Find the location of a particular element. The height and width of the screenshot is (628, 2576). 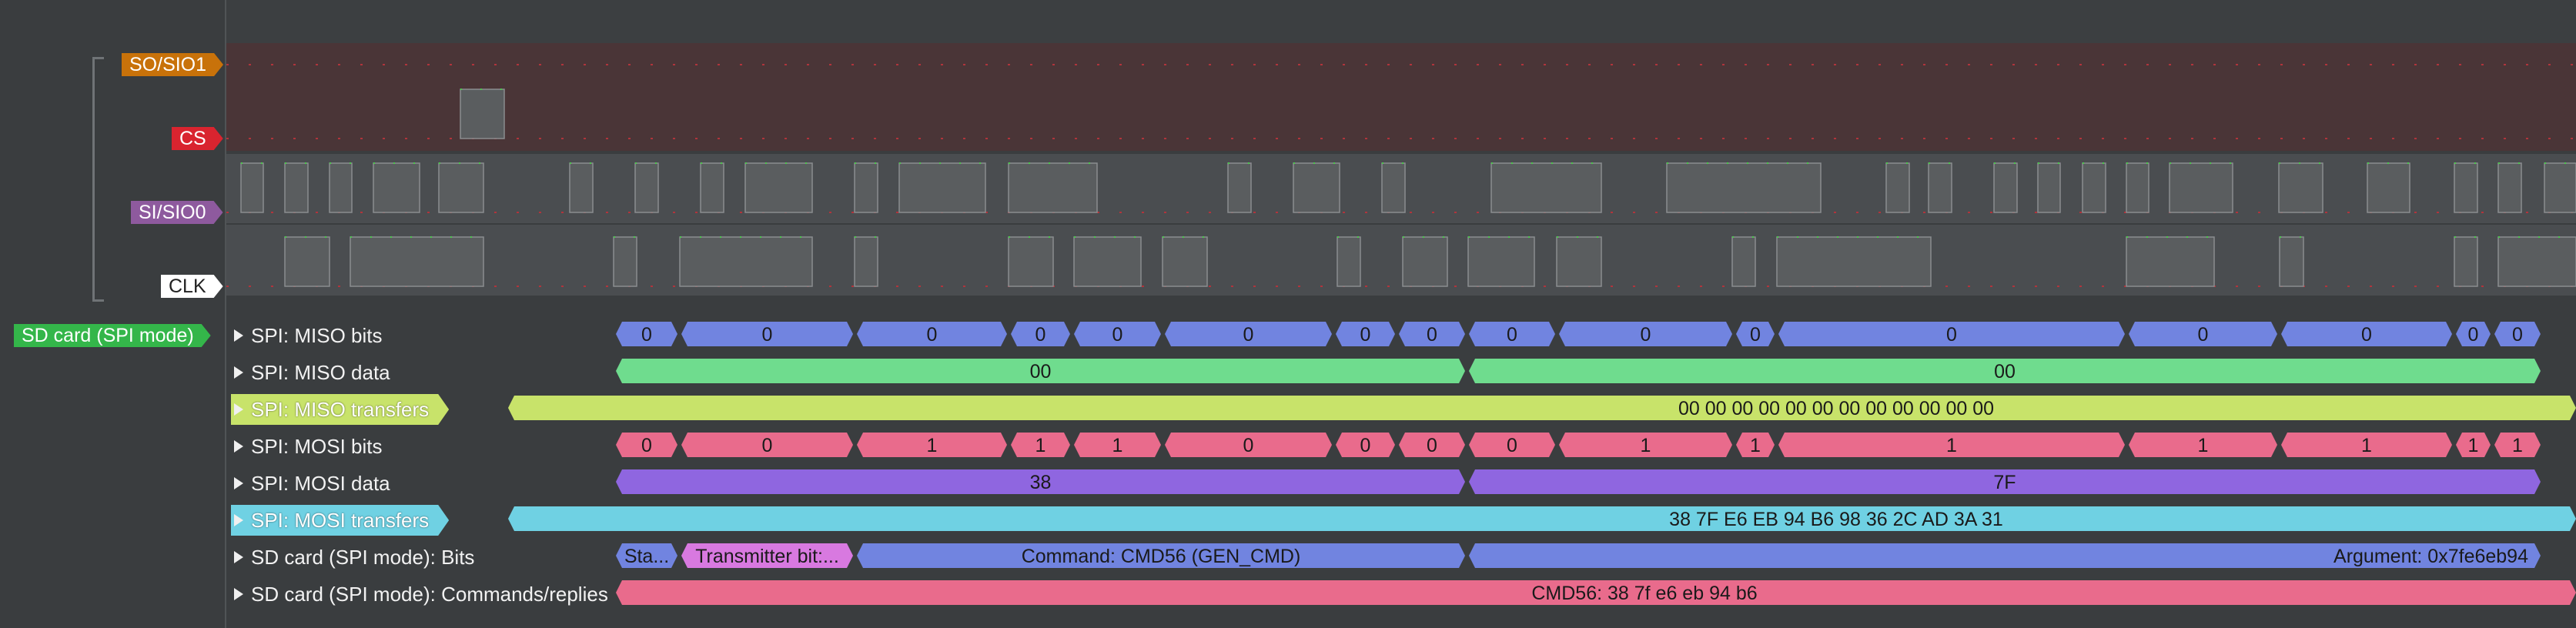

channel-chip-clk: CLK is located at coordinates (192, 286).